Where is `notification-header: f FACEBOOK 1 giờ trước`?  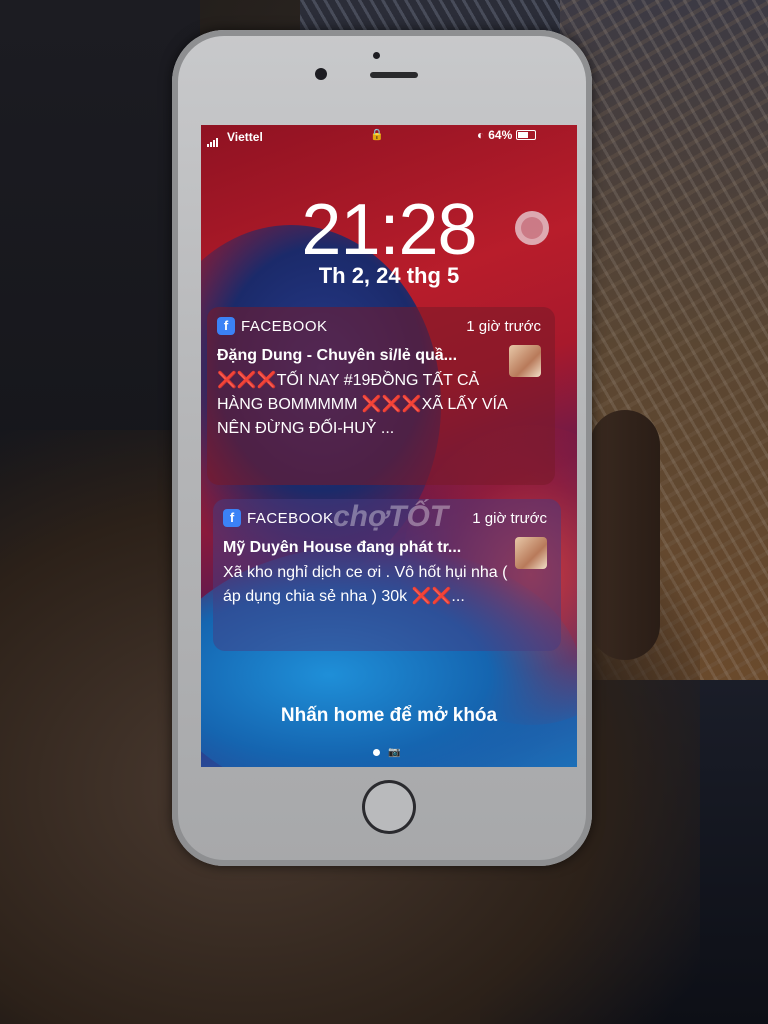 notification-header: f FACEBOOK 1 giờ trước is located at coordinates (381, 327).